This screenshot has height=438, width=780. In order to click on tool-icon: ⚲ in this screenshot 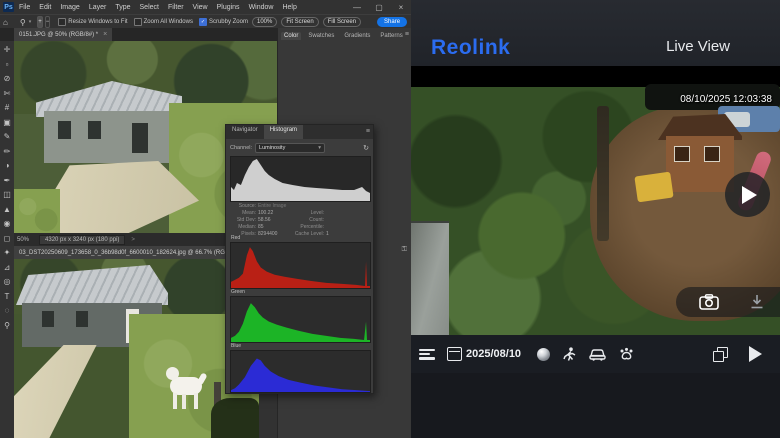, I will do `click(7, 325)`.